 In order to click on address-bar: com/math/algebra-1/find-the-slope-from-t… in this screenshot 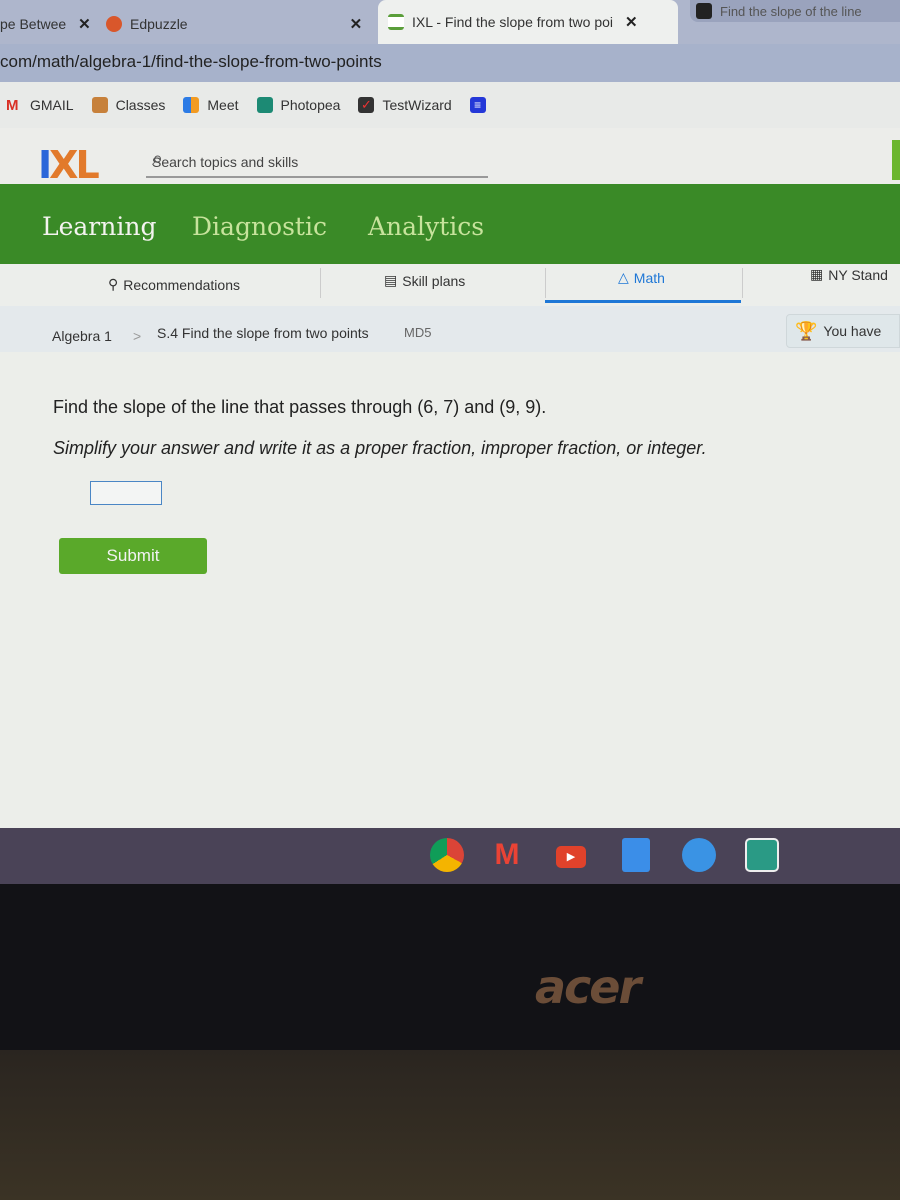, I will do `click(450, 63)`.